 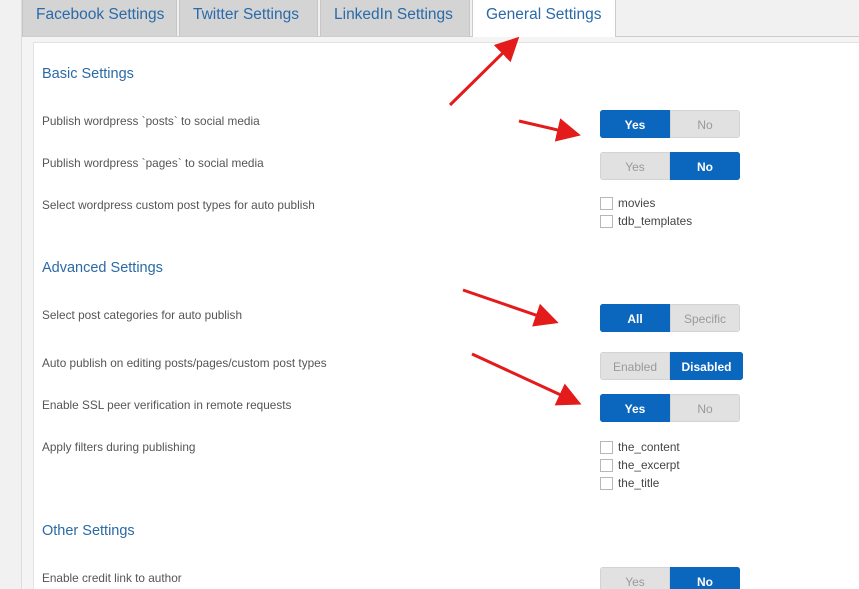 I want to click on auto-publish-editing-toggle: Enabled Disabled, so click(x=671, y=366).